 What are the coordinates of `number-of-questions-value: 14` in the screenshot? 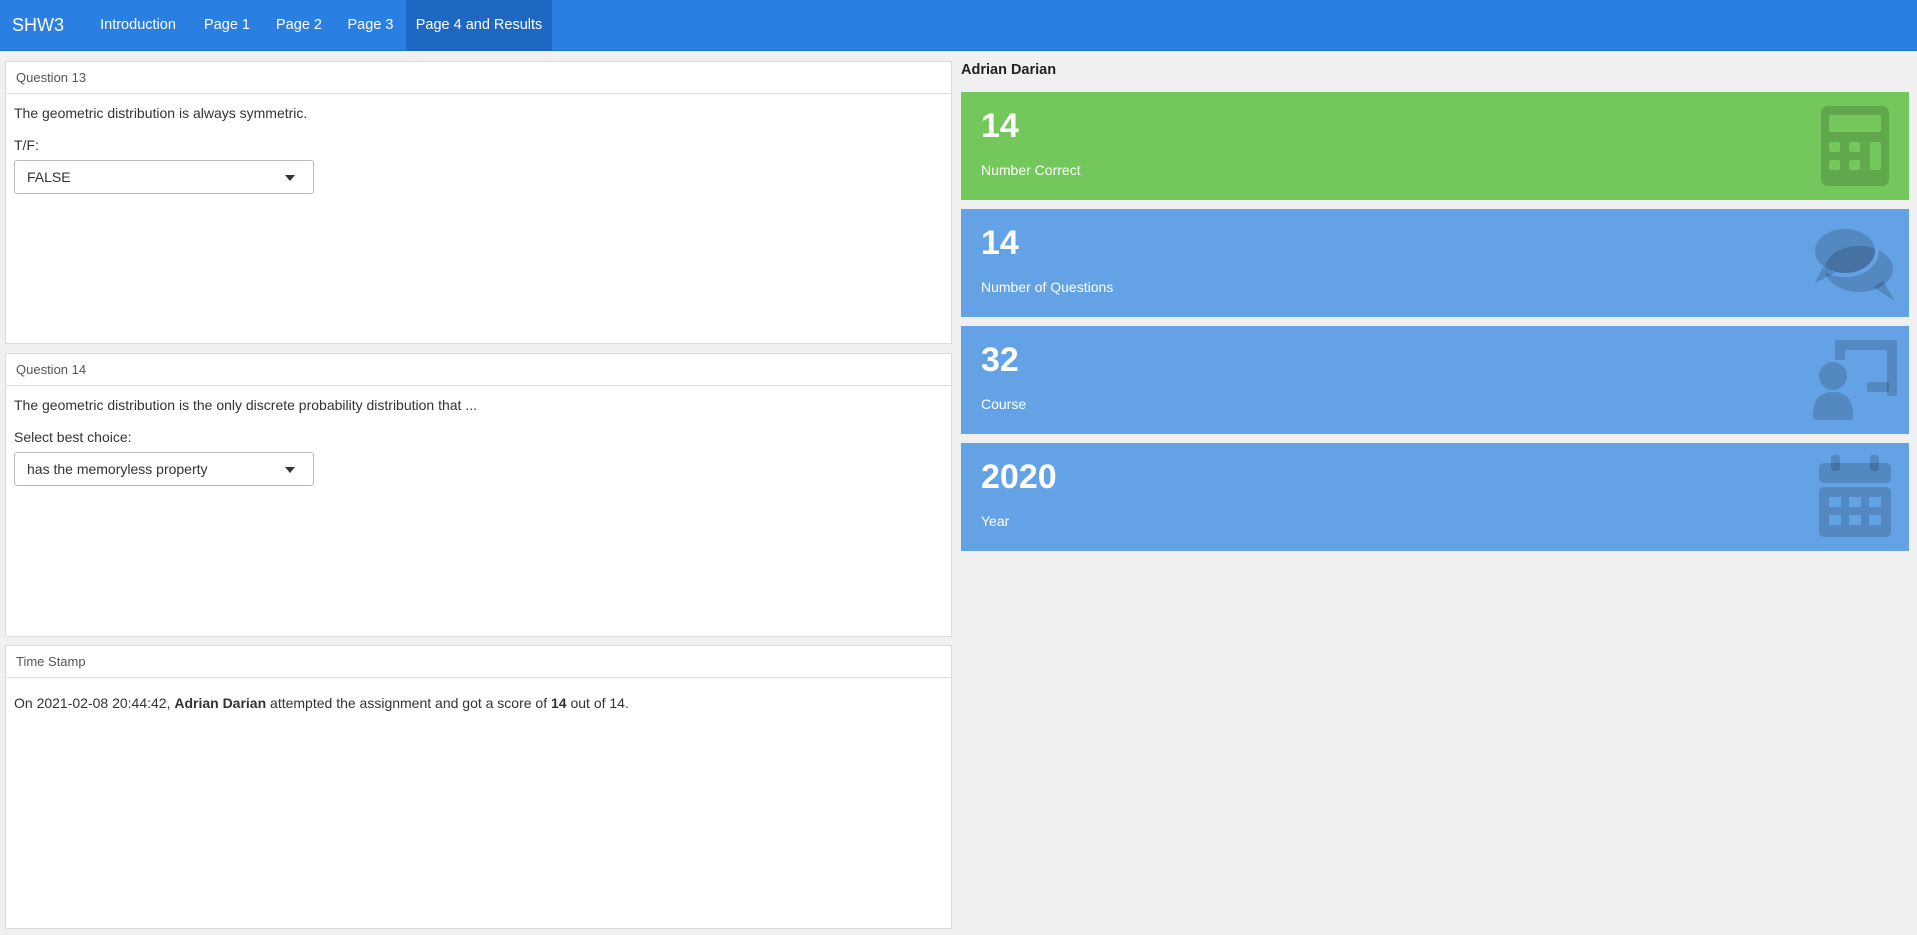 It's located at (1000, 243).